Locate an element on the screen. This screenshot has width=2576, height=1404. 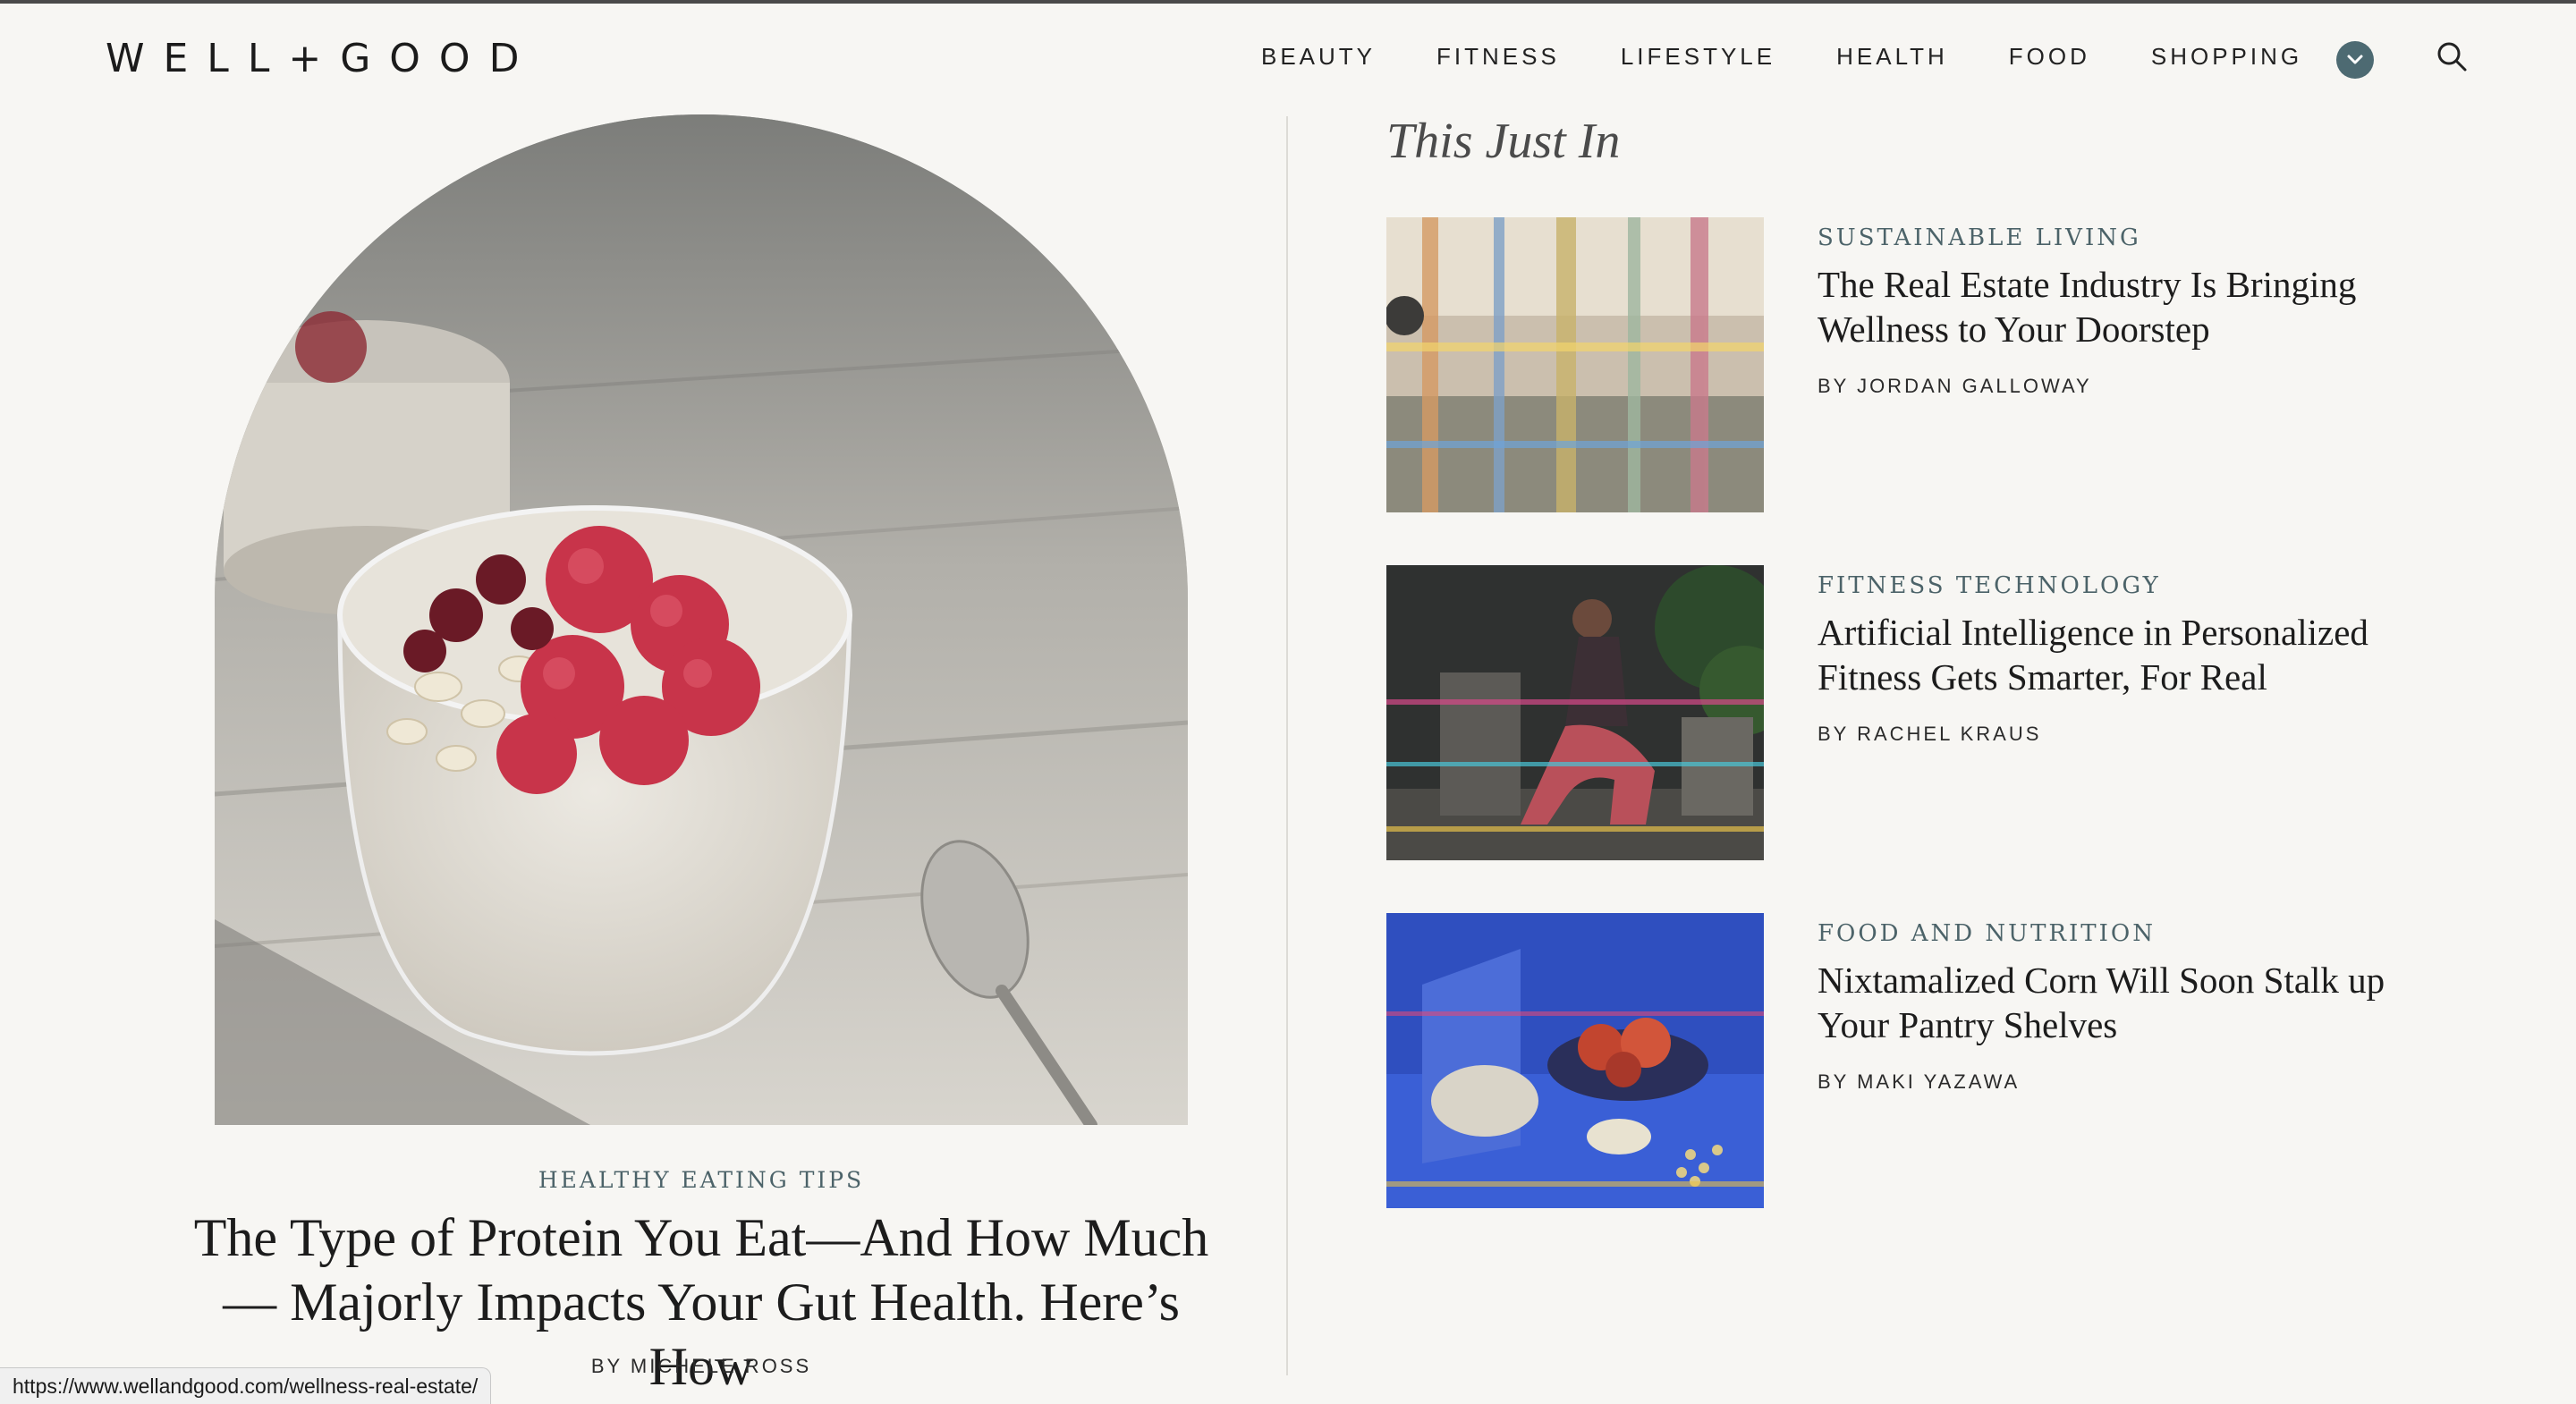
nav-item-shopping: SHOPPING is located at coordinates (2226, 57).